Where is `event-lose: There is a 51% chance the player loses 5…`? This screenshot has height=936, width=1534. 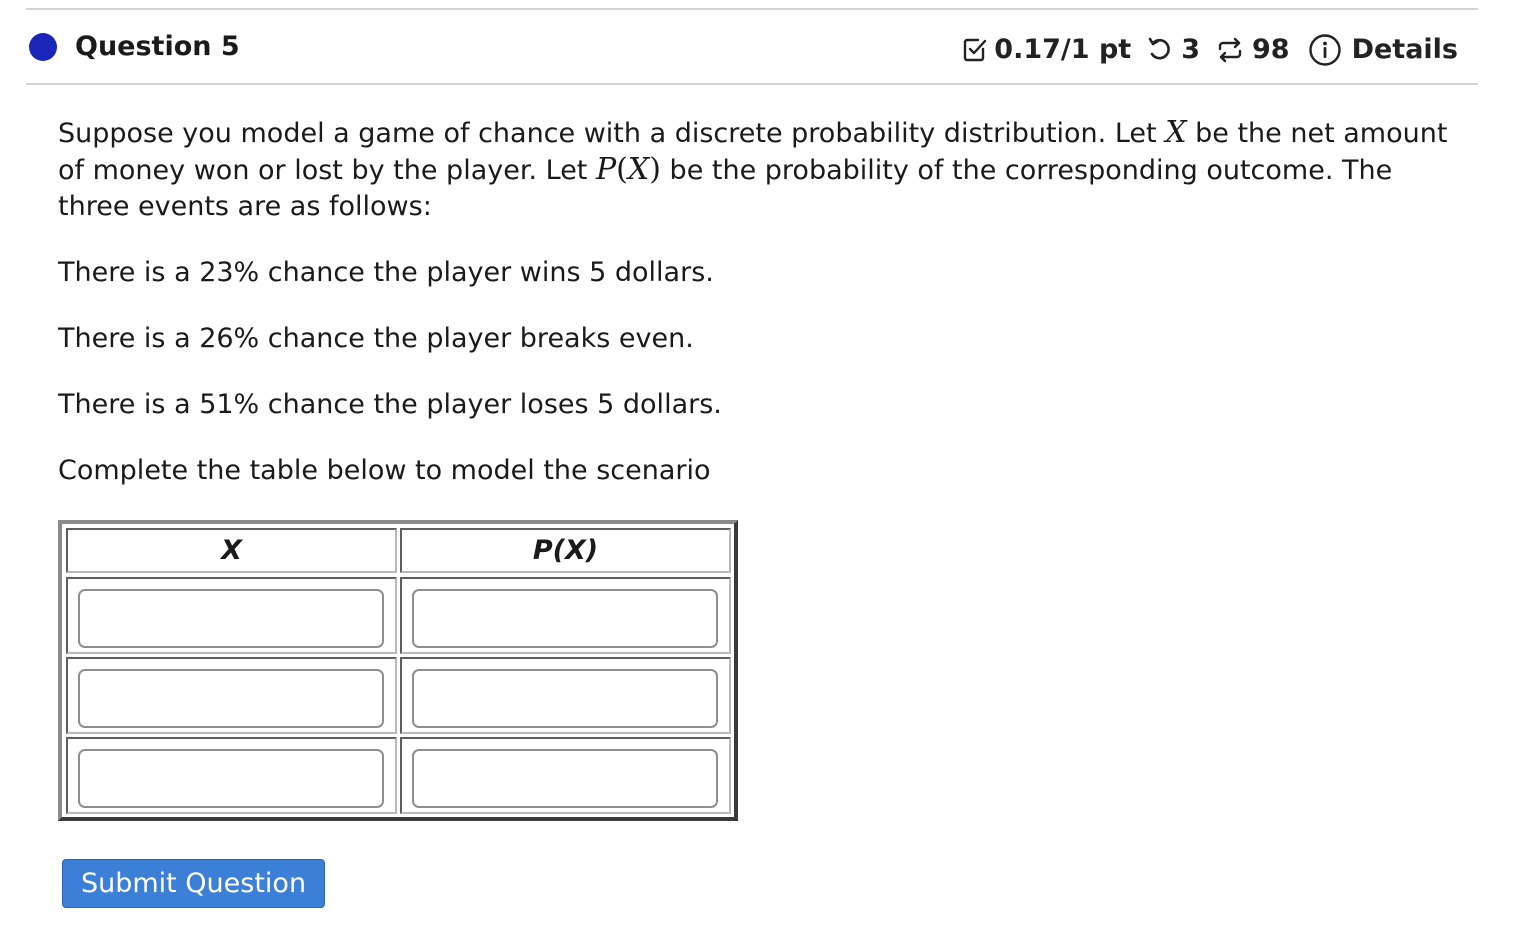 event-lose: There is a 51% chance the player loses 5… is located at coordinates (390, 404).